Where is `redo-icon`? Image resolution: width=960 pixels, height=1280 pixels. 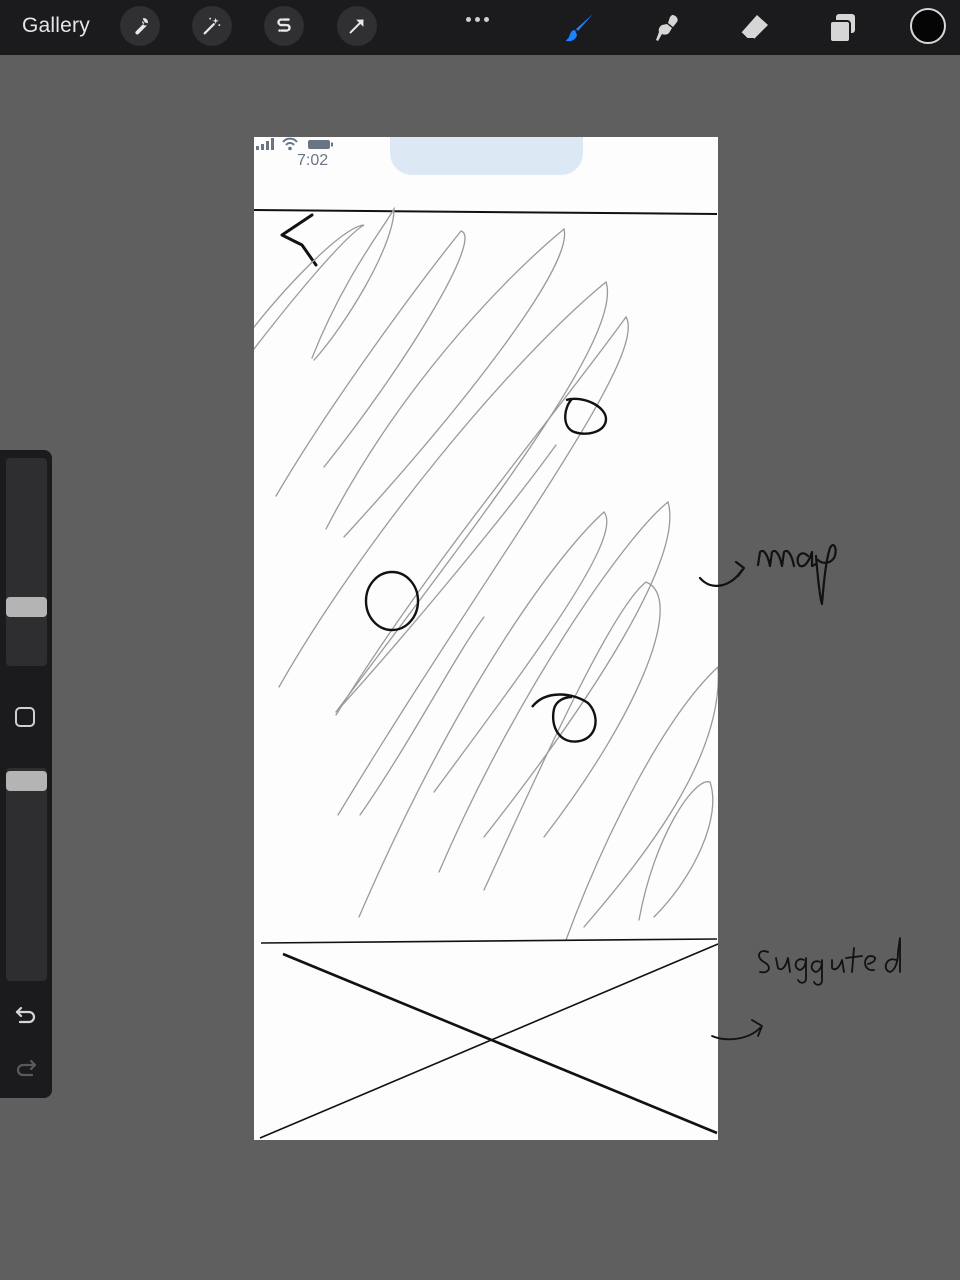
redo-icon is located at coordinates (26, 1067).